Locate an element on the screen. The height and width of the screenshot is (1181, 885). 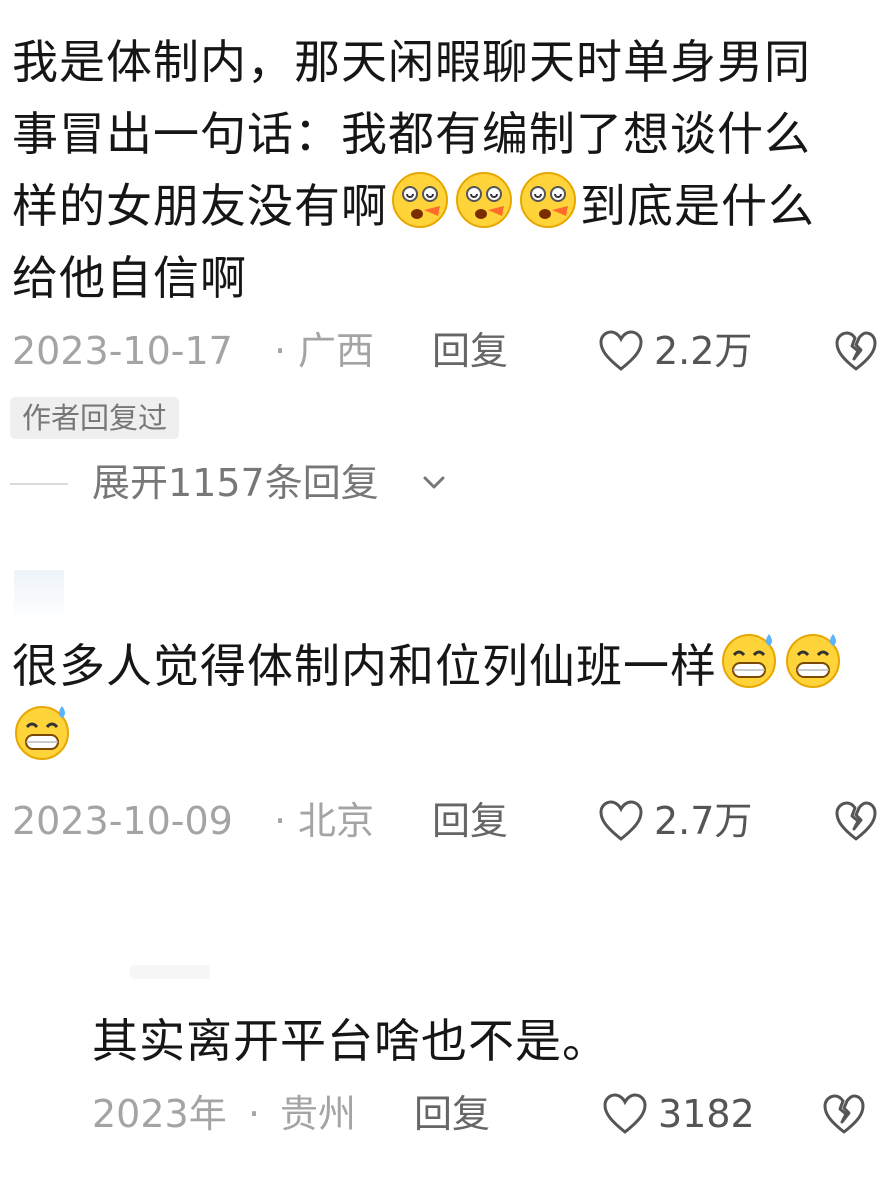
comment-1-line-2: 事冒出一句话：我都有编制了想谈什么 is located at coordinates (411, 134).